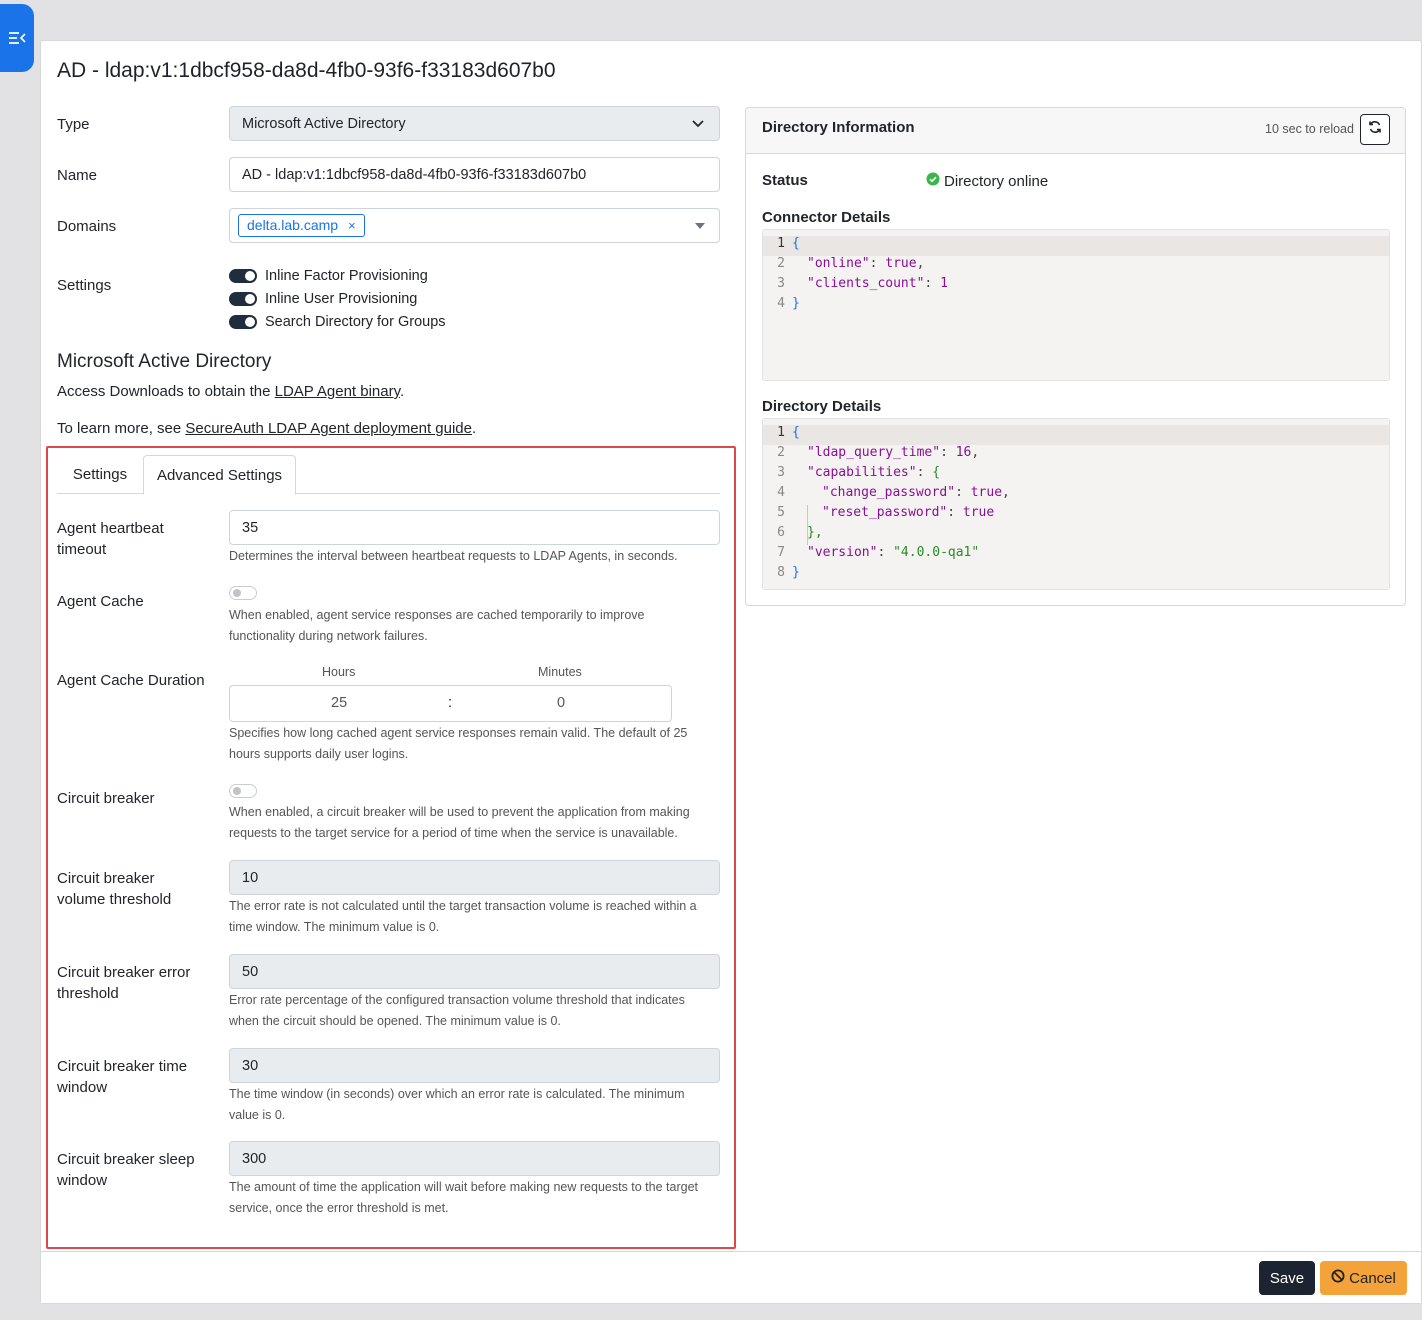  I want to click on code-line: 8}, so click(788, 572).